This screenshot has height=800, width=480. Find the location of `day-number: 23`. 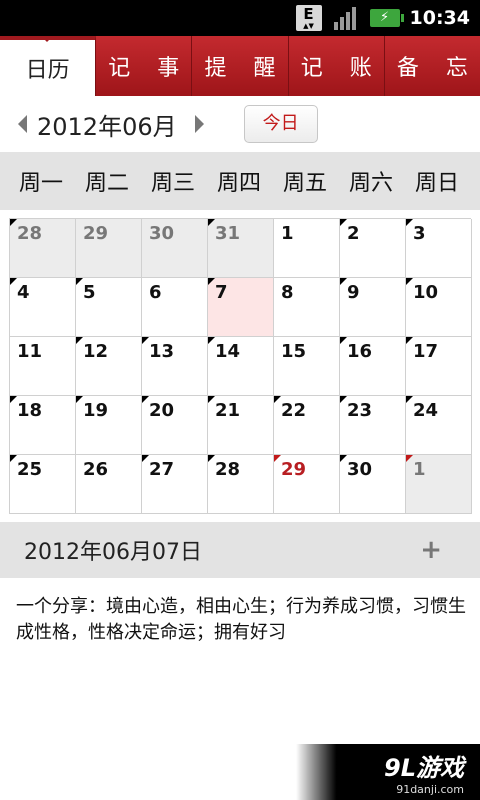

day-number: 23 is located at coordinates (360, 410).